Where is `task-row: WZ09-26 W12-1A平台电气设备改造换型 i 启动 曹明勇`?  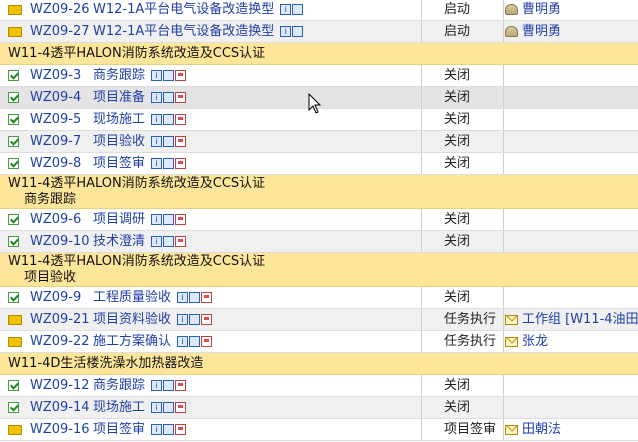 task-row: WZ09-26 W12-1A平台电气设备改造换型 i 启动 曹明勇 is located at coordinates (319, 10).